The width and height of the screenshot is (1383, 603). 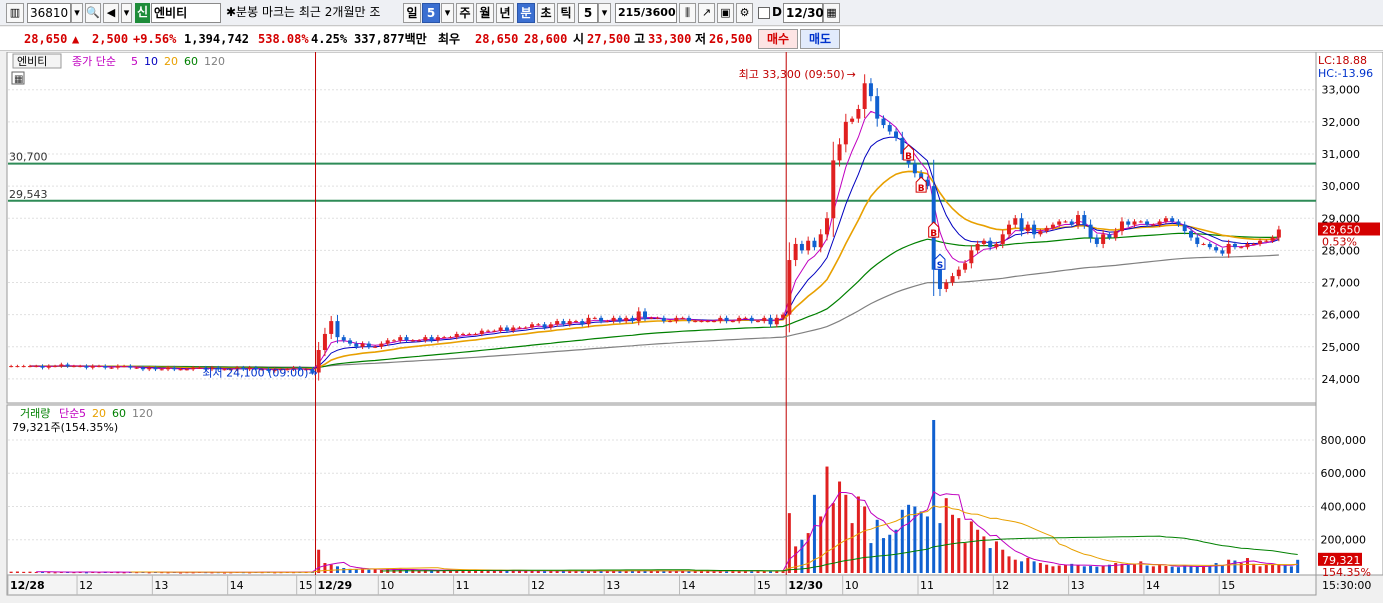 I want to click on save-icon: ▣, so click(x=725, y=13).